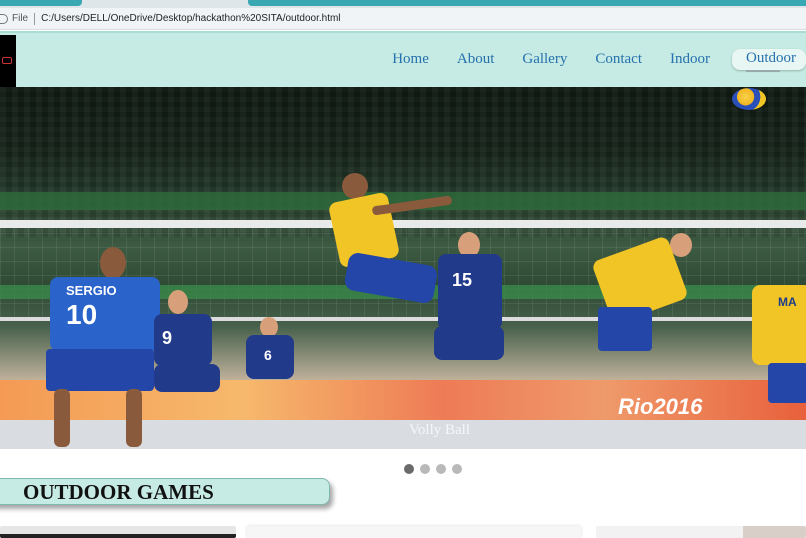 The height and width of the screenshot is (538, 806). I want to click on player-number: 10, so click(82, 314).